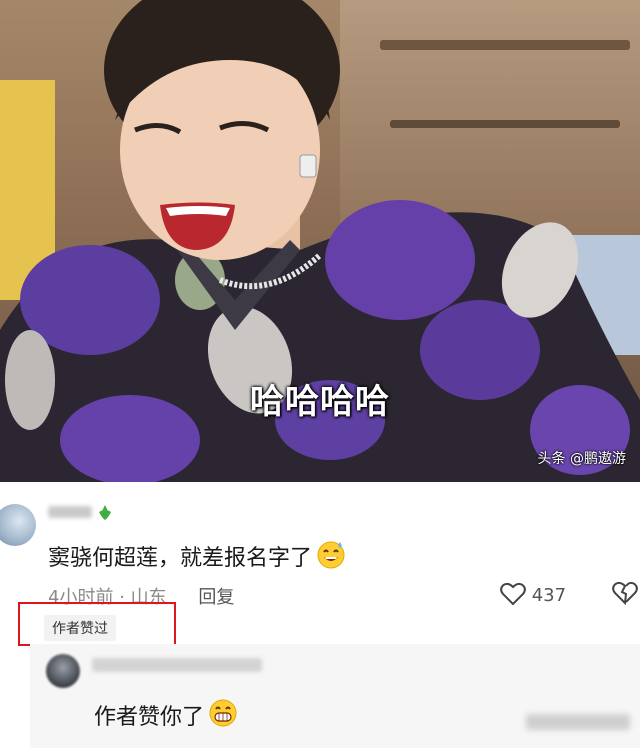  Describe the element at coordinates (581, 459) in the screenshot. I see `source-watermark: 头条 @鹏遨游` at that location.